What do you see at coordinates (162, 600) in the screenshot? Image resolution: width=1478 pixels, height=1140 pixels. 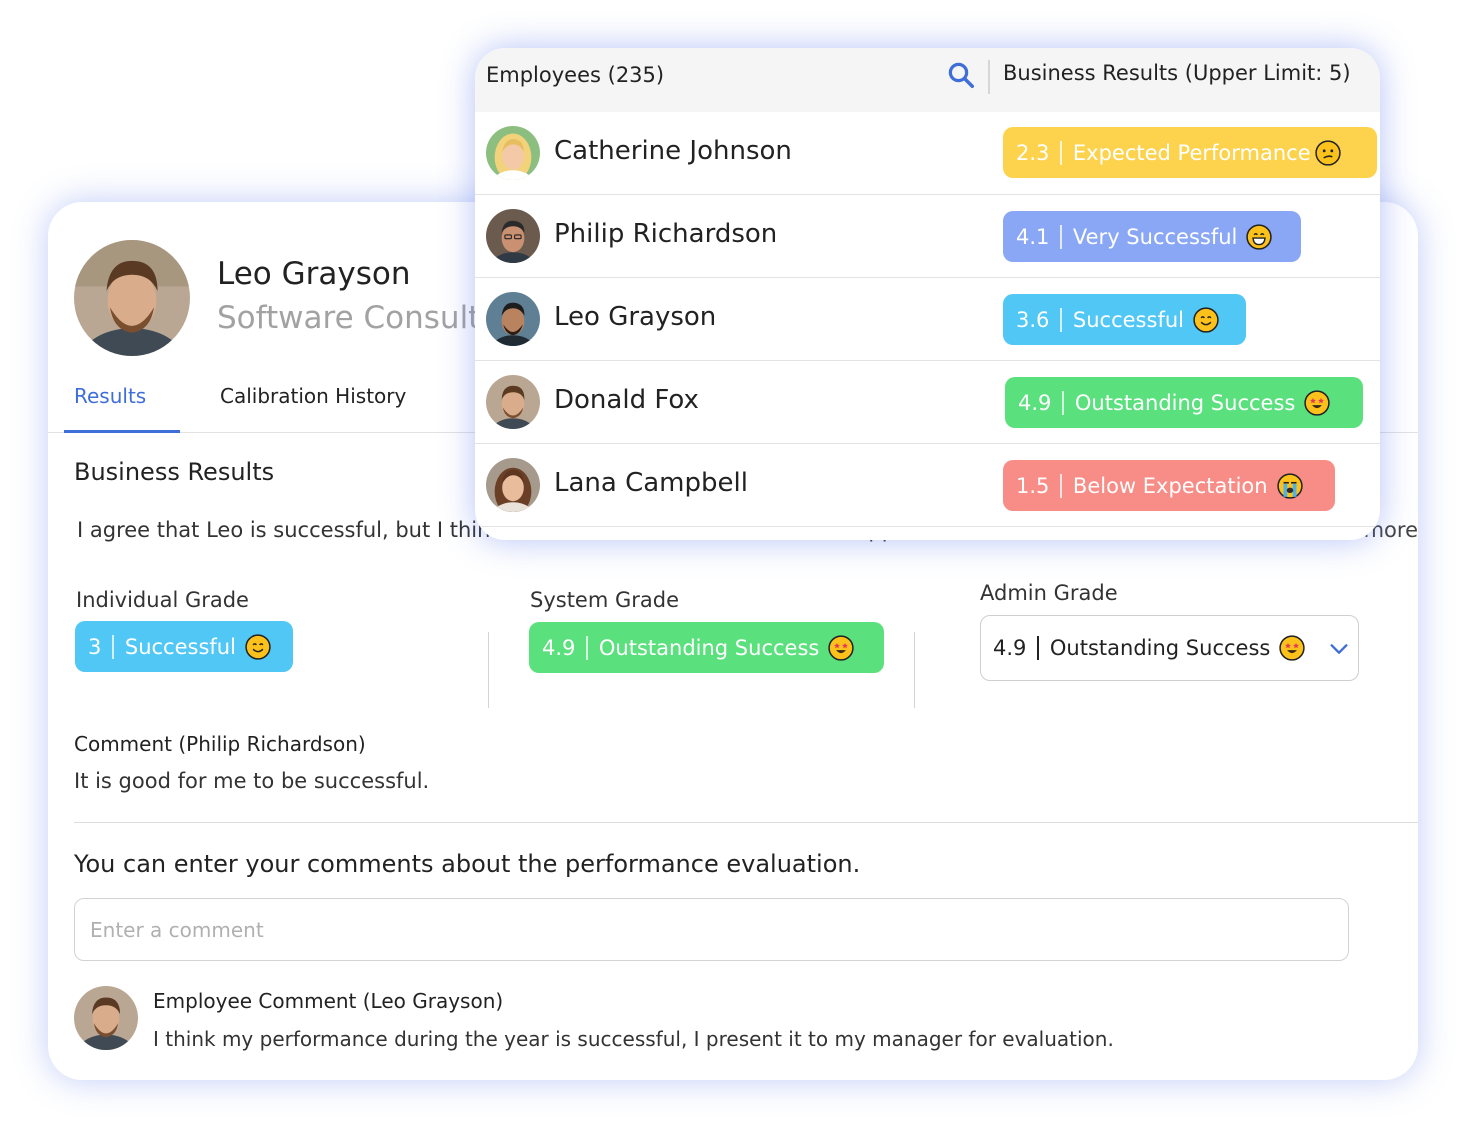 I see `individual-grade-label: Individual Grade` at bounding box center [162, 600].